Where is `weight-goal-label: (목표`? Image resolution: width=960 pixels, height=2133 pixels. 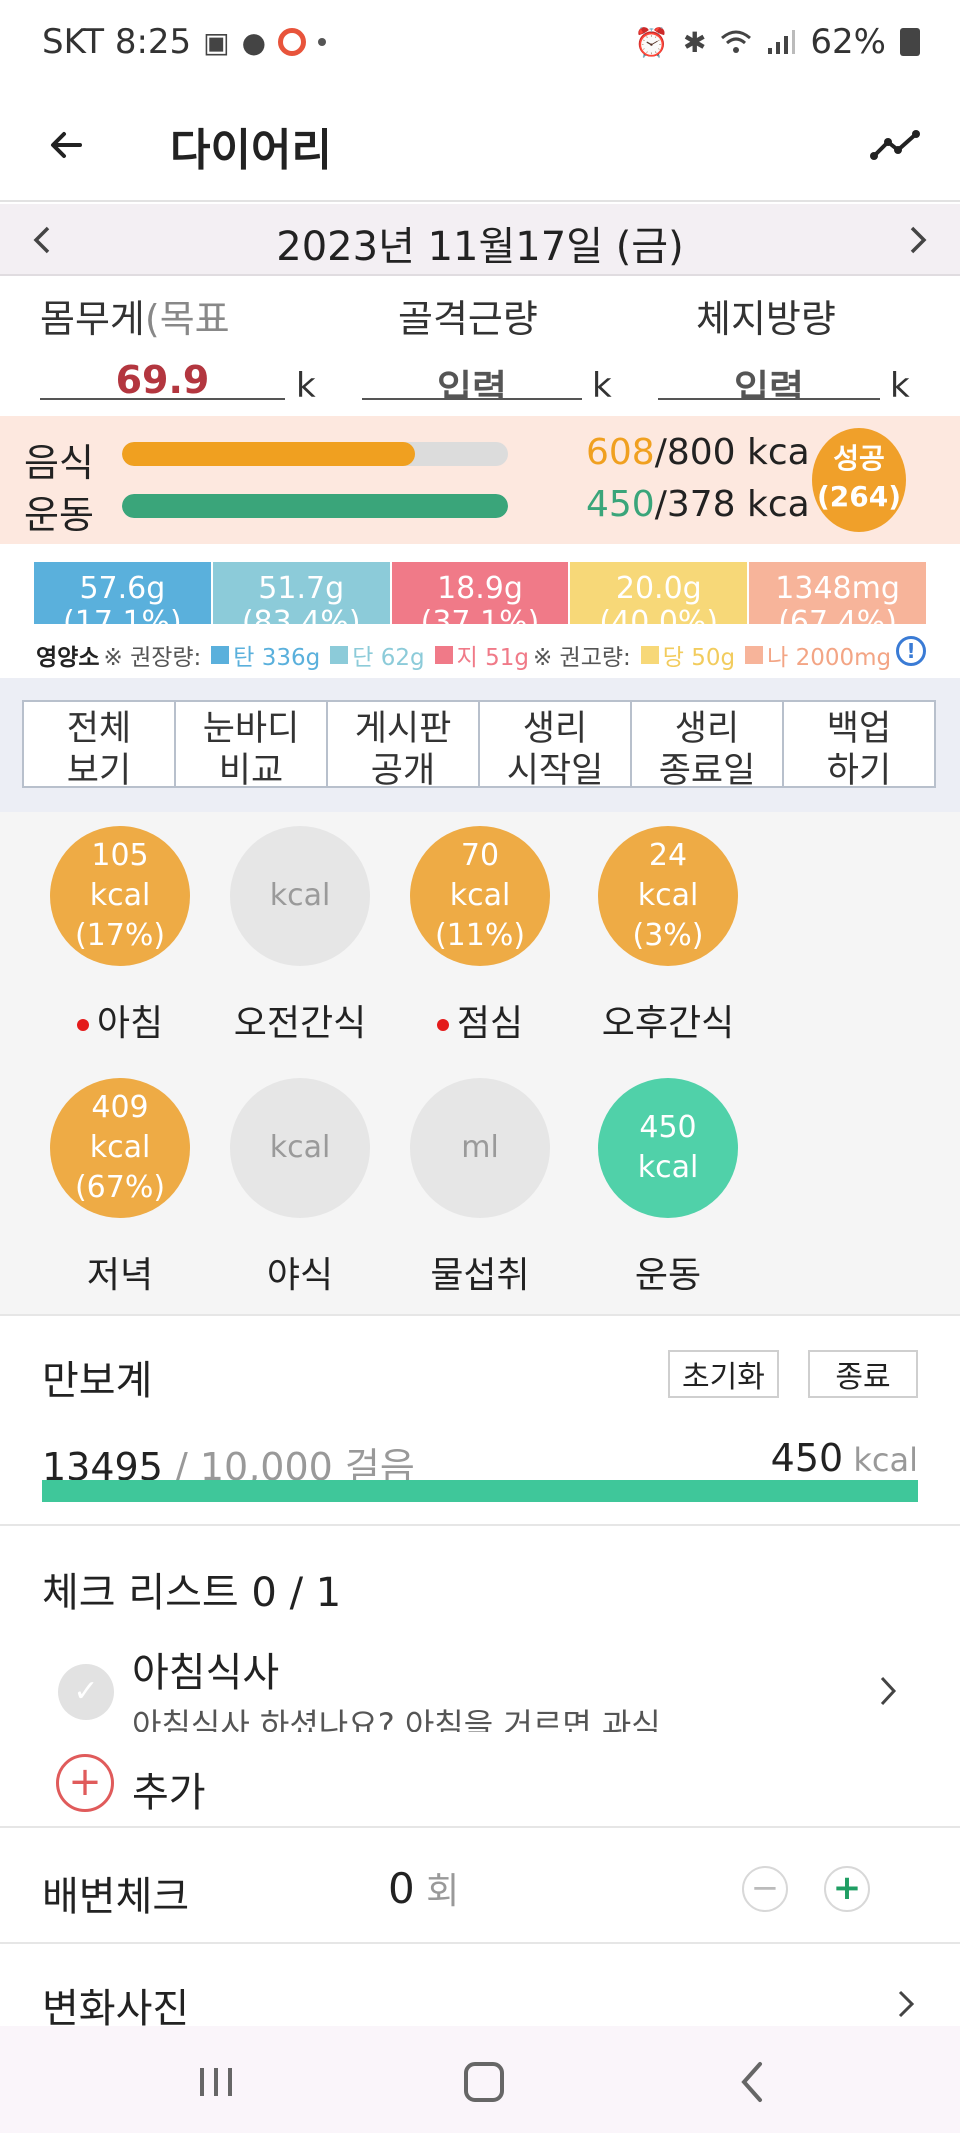
weight-goal-label: (목표 is located at coordinates (187, 319).